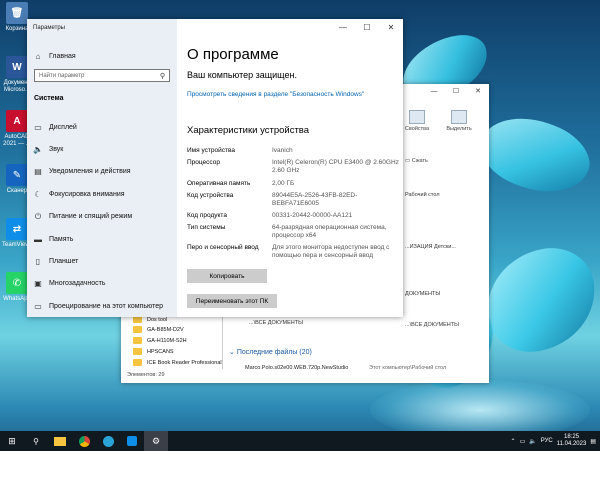 The width and height of the screenshot is (600, 480). Describe the element at coordinates (56, 149) in the screenshot. I see `sidebar-item-label: Звук` at that location.